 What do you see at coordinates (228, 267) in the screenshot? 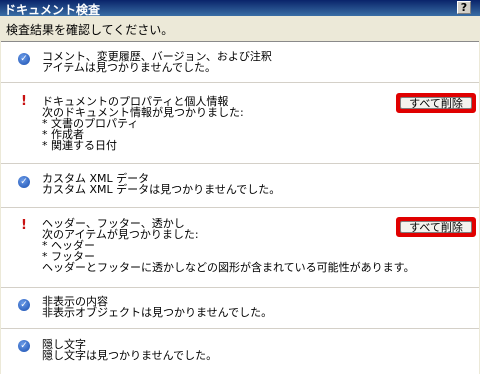
I see `section-detail: ヘッダーとフッターに透かしなどの図形が含まれている可能性があります。` at bounding box center [228, 267].